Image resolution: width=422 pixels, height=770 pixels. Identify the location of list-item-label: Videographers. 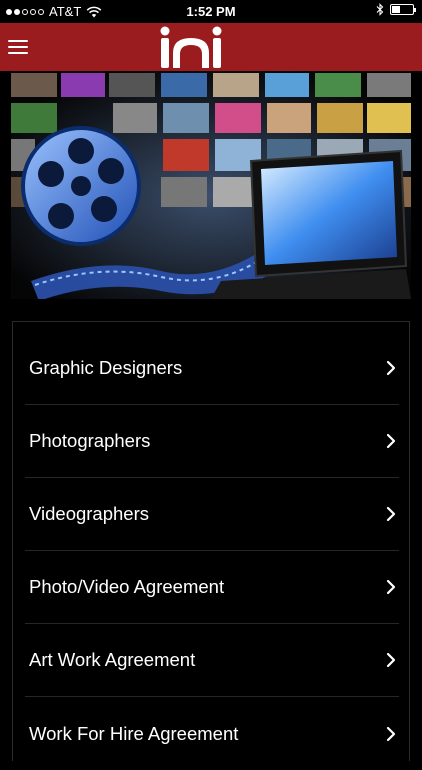
(89, 513).